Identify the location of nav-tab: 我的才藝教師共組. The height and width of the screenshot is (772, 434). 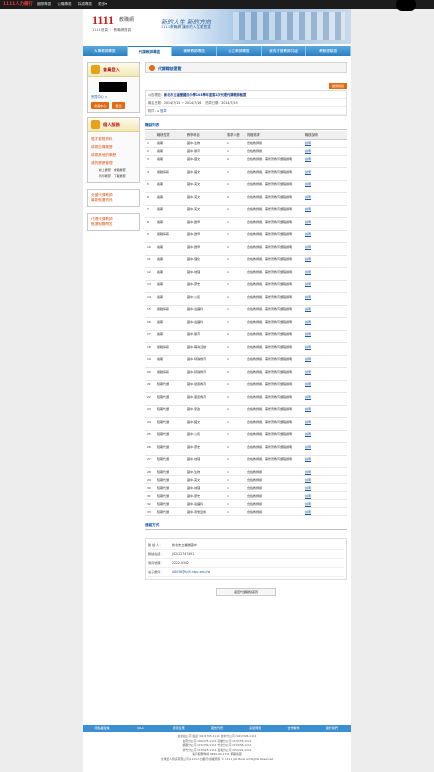
(284, 51).